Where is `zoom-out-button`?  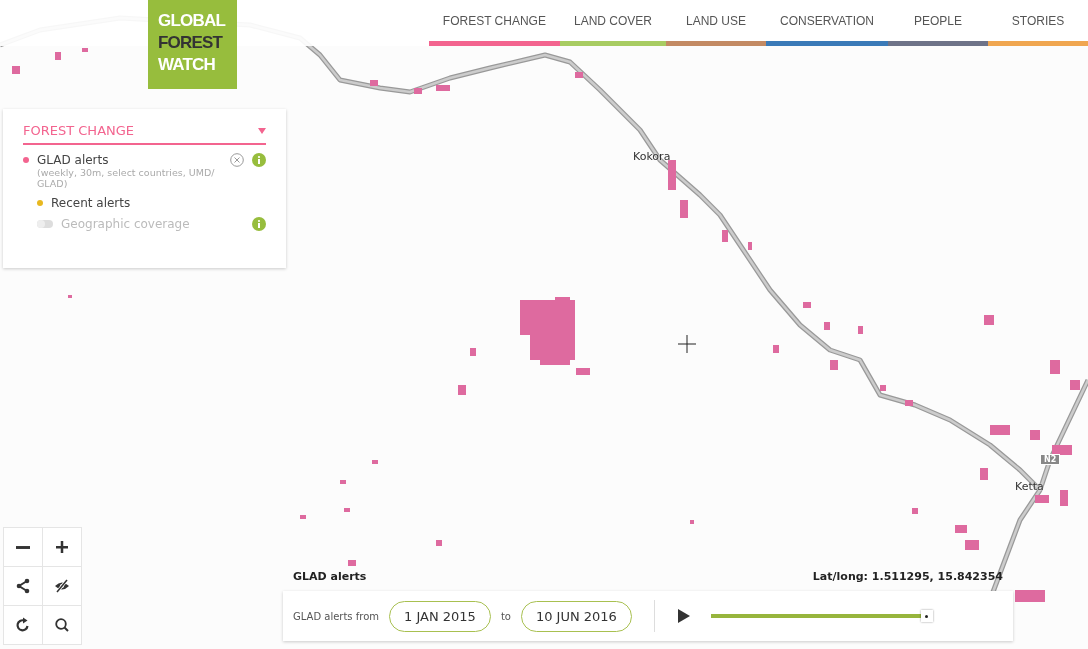 zoom-out-button is located at coordinates (23, 547).